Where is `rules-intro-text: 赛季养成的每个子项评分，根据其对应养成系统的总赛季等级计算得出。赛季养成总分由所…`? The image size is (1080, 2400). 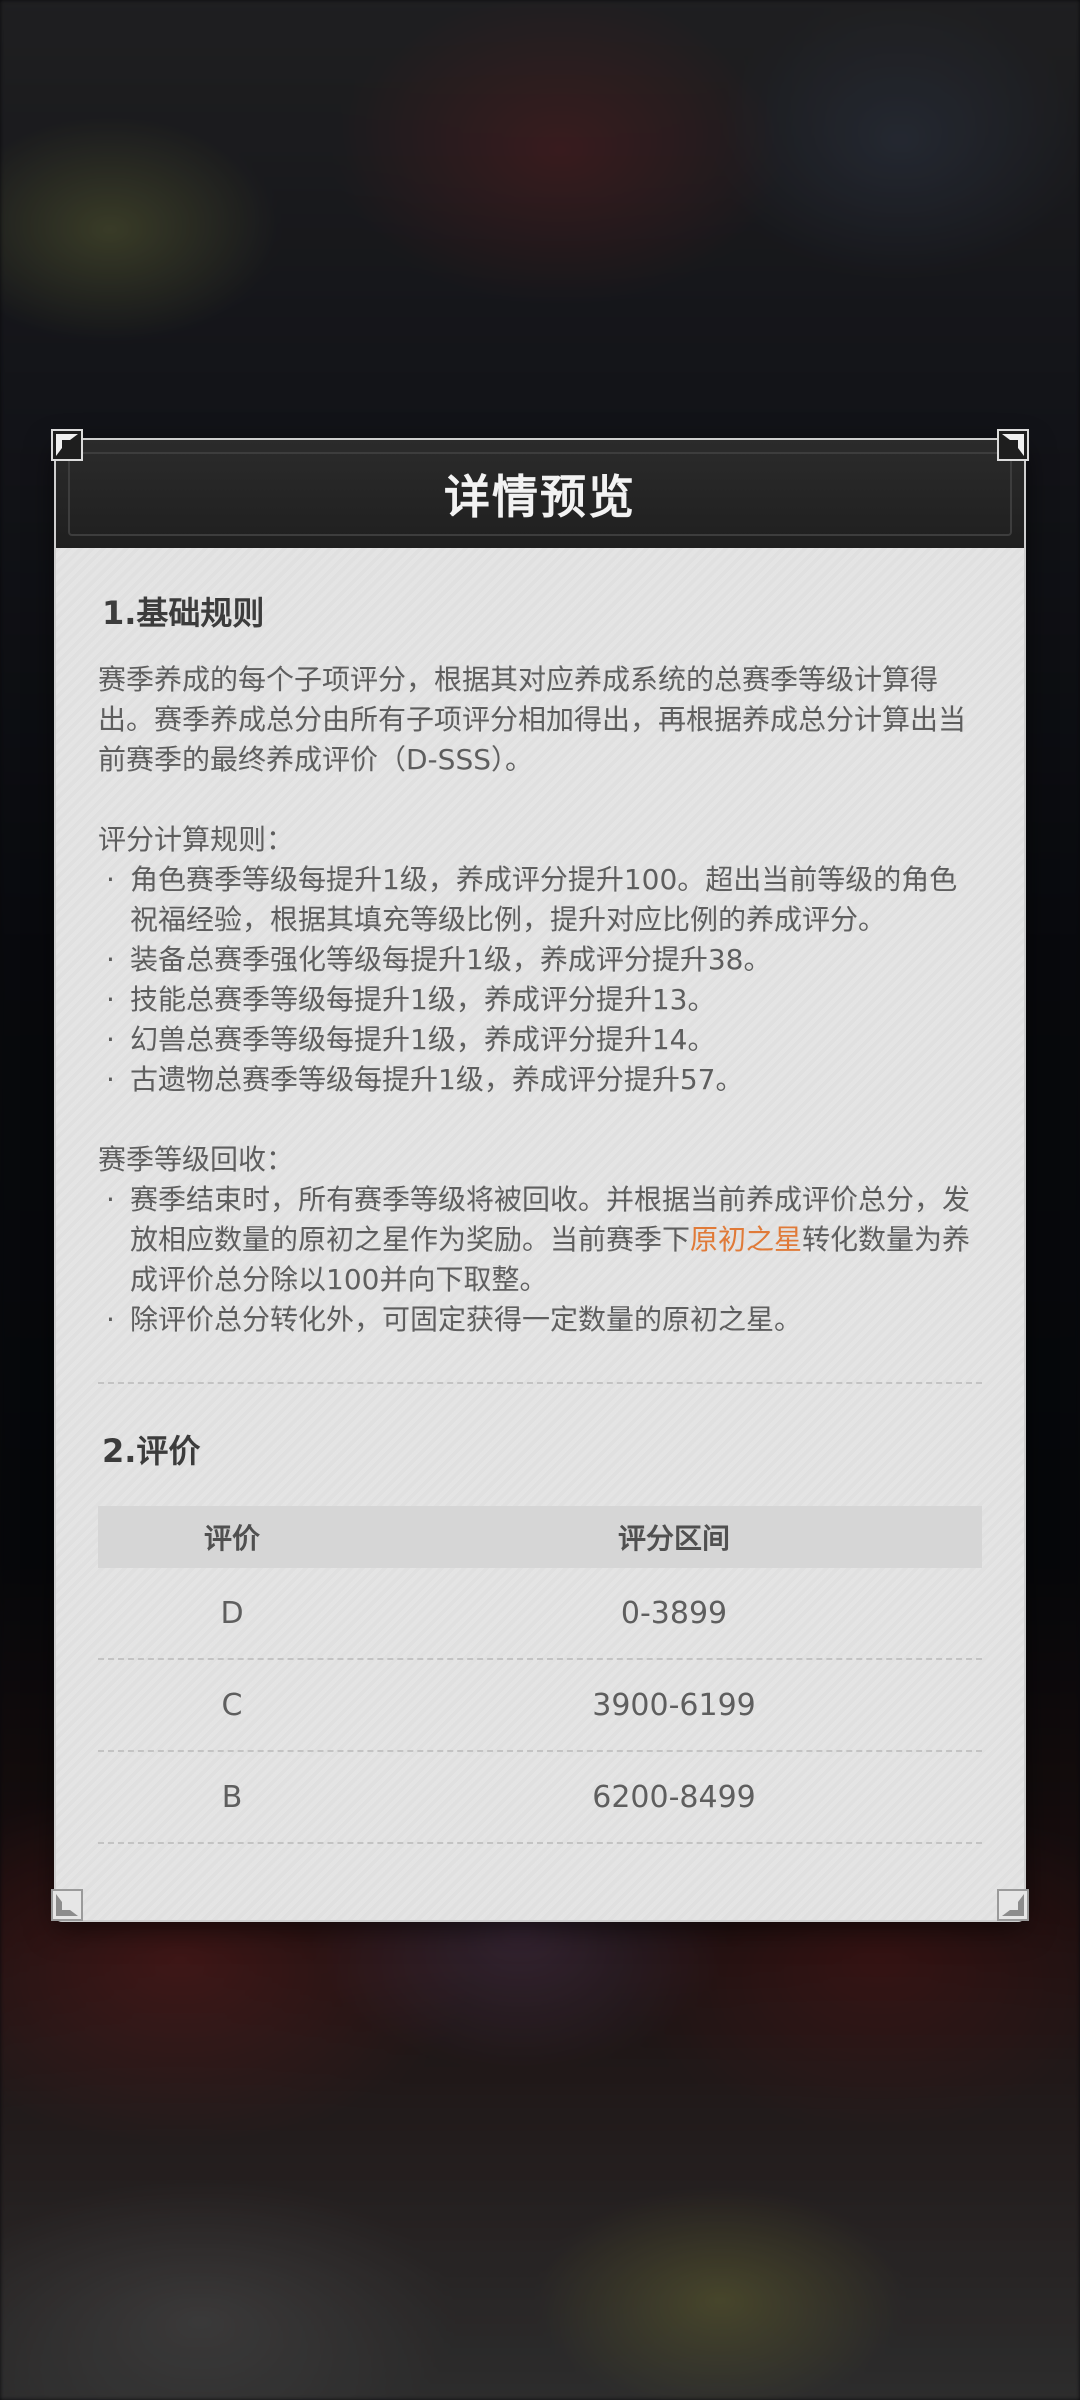 rules-intro-text: 赛季养成的每个子项评分，根据其对应养成系统的总赛季等级计算得出。赛季养成总分由所… is located at coordinates (532, 719).